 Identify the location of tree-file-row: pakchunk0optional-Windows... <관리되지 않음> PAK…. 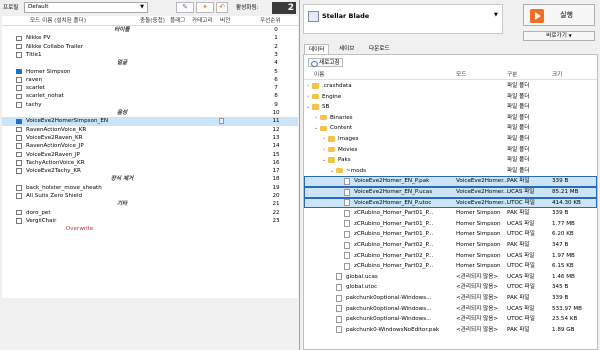
(450, 298).